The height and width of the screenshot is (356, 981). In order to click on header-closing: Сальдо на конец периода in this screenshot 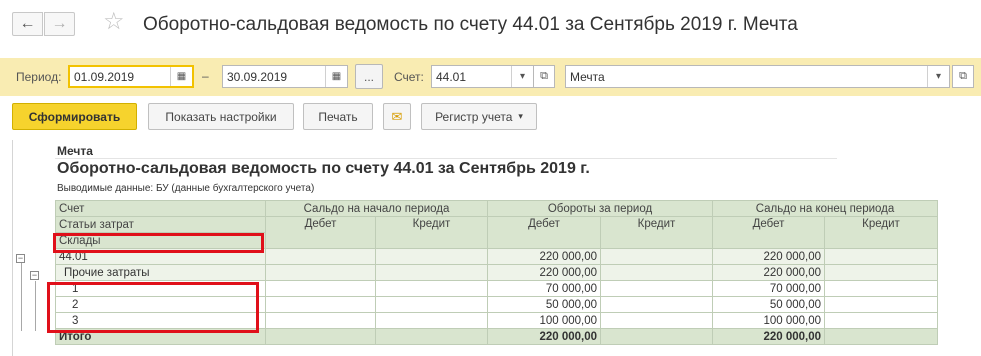, I will do `click(825, 208)`.